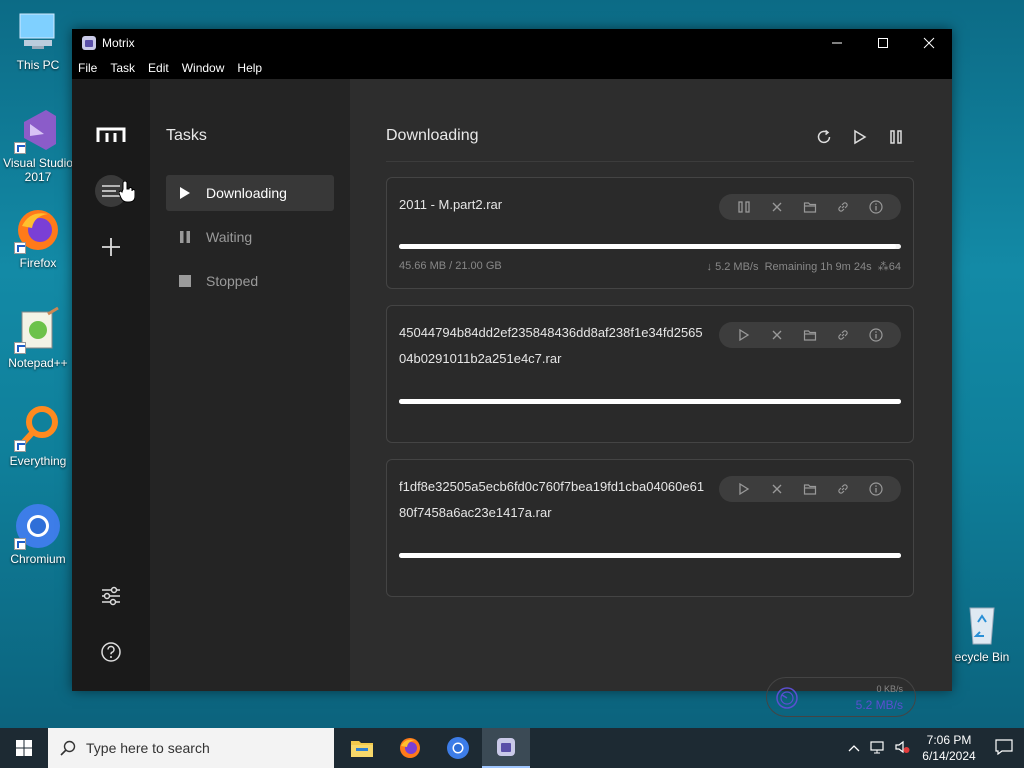  I want to click on taskbar-clock: 7:06 PM 6/14/2024, so click(949, 748).